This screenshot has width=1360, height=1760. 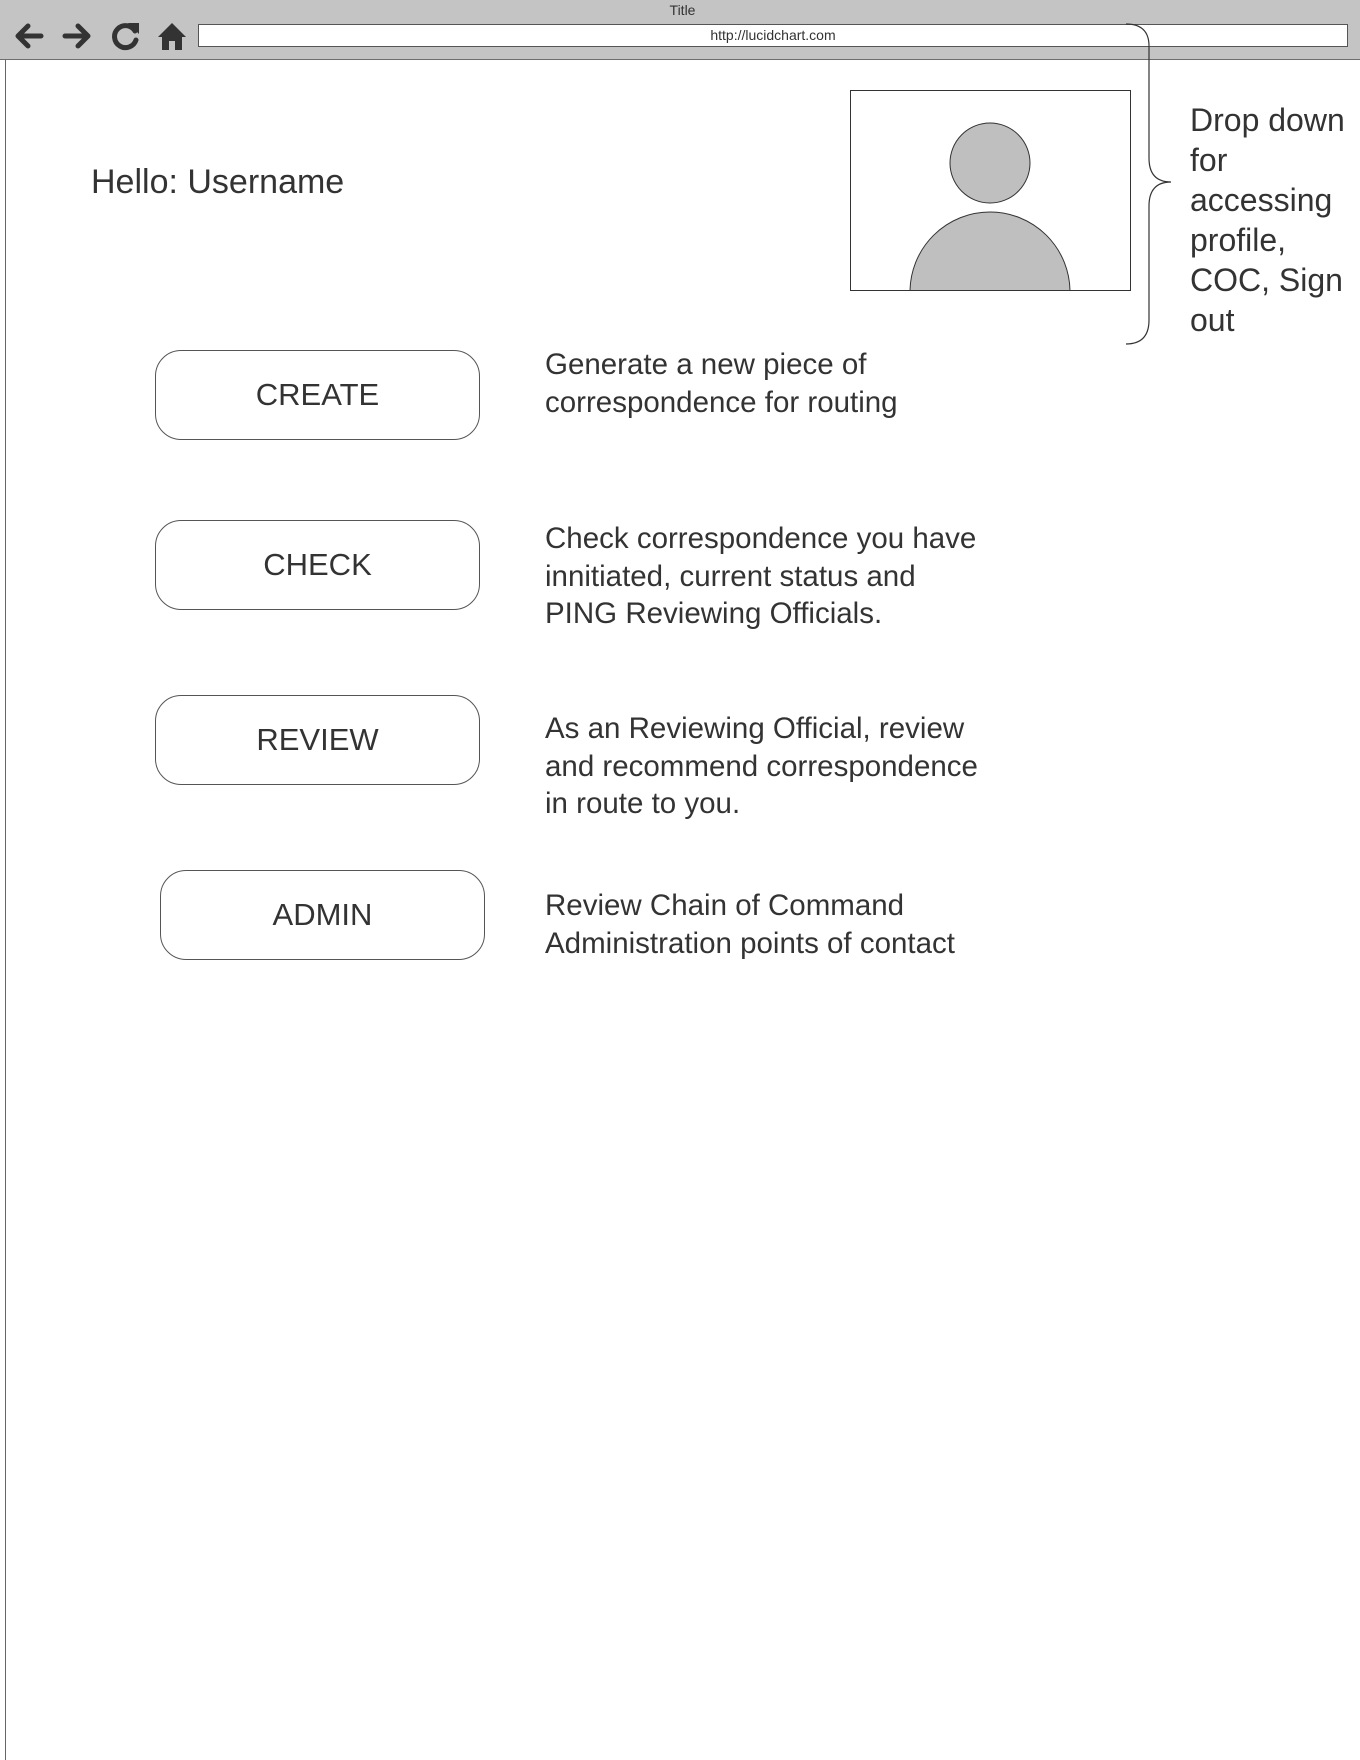 I want to click on refresh-button, so click(x=126, y=36).